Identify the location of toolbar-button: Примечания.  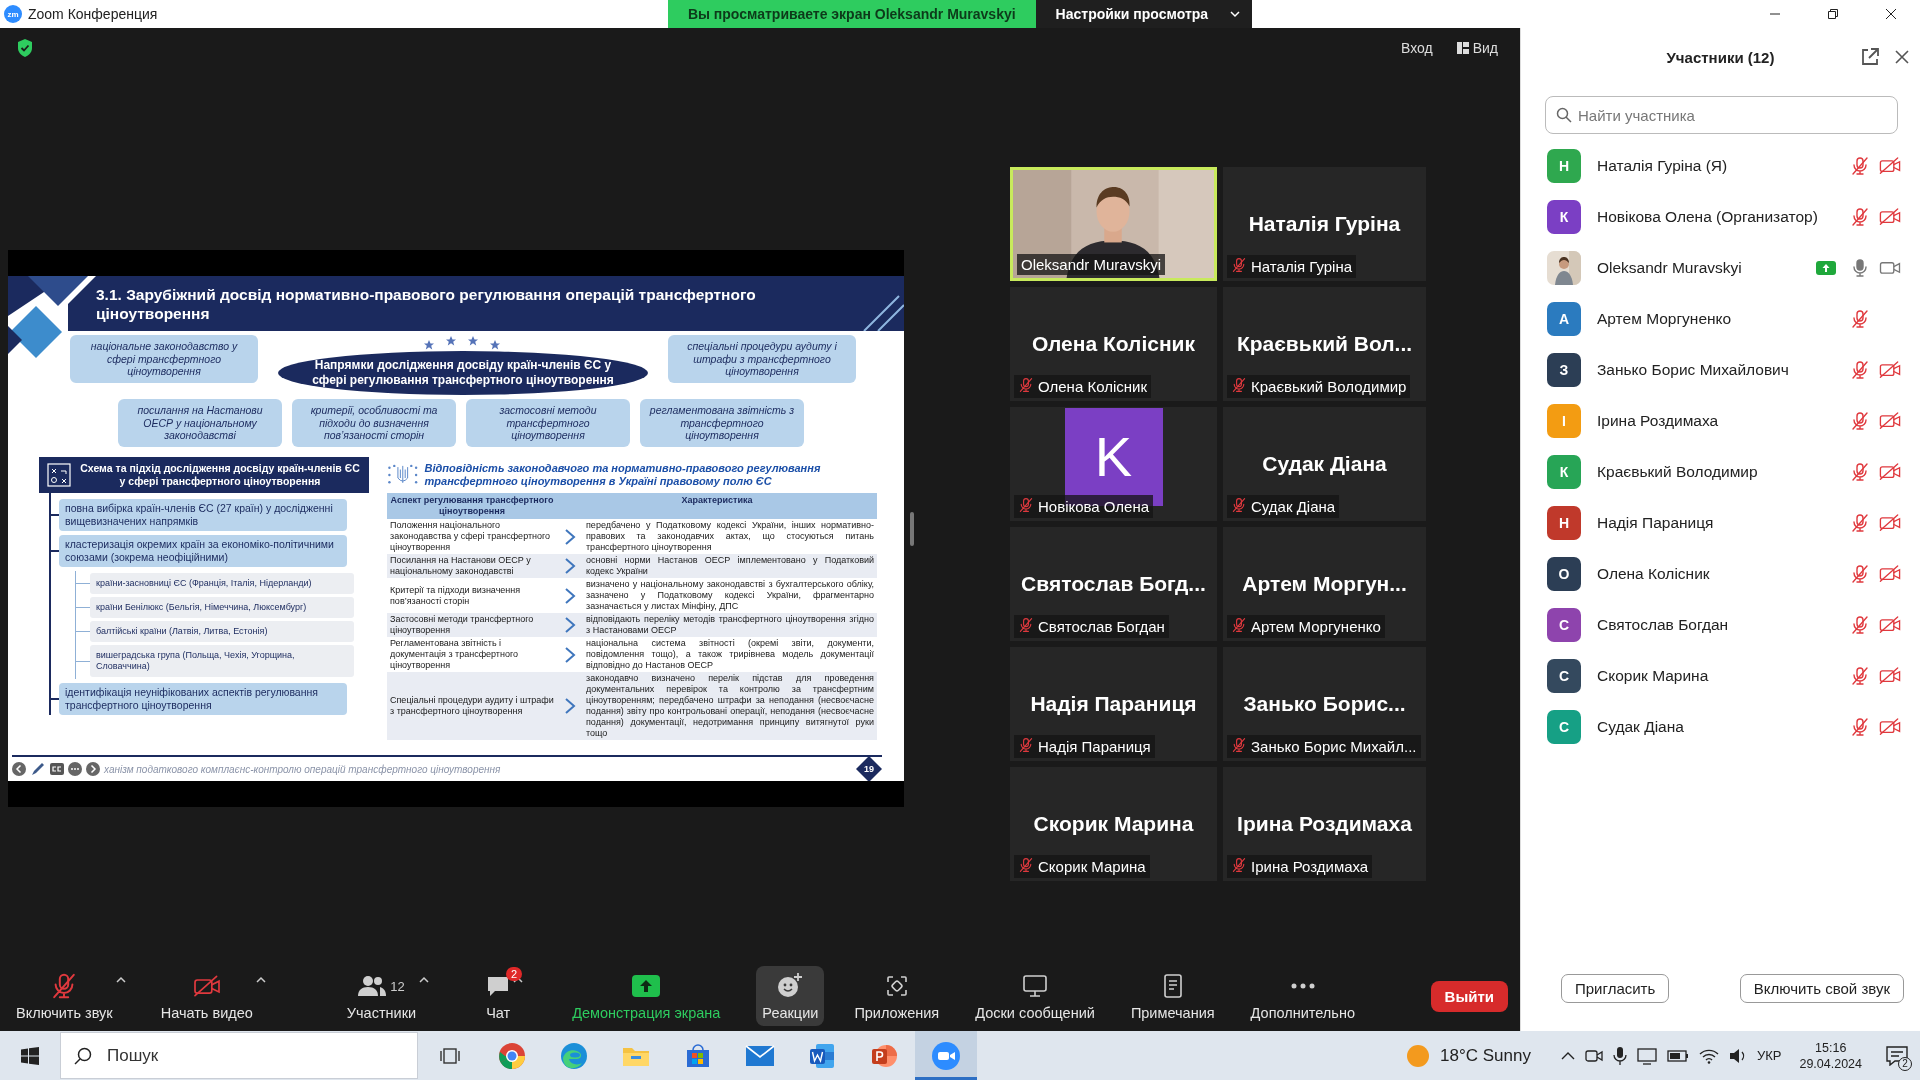
(1172, 996).